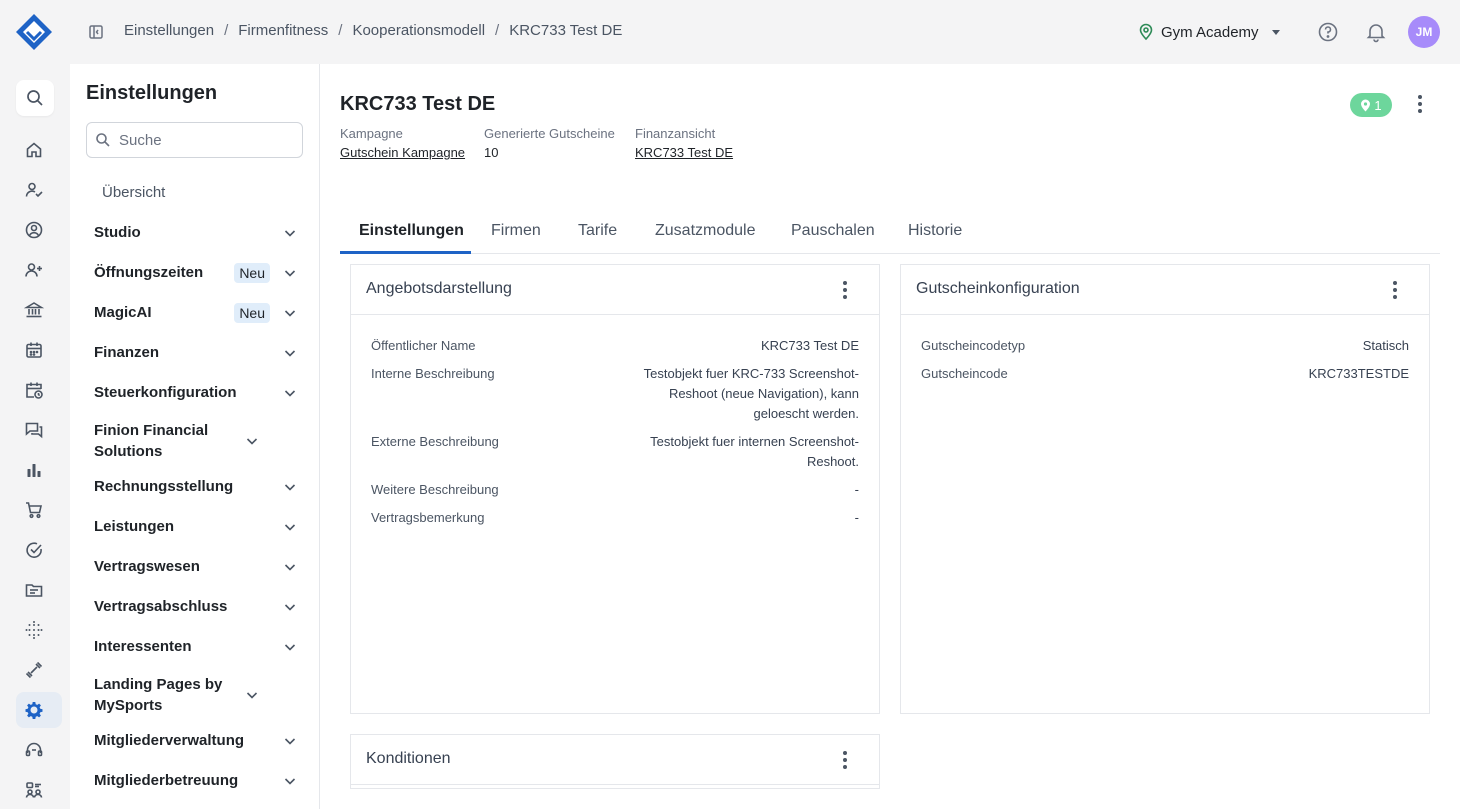  Describe the element at coordinates (1358, 373) in the screenshot. I see `detail-value: KRC733TESTDE` at that location.